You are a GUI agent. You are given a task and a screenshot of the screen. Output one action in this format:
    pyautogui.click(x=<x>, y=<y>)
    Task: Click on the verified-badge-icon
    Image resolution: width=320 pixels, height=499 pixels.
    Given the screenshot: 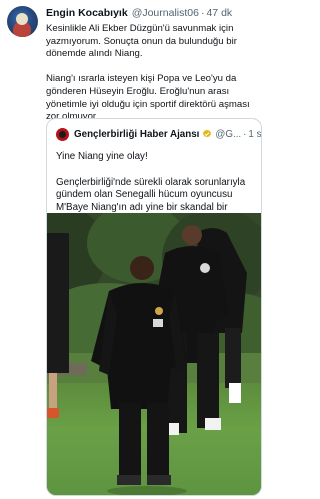 What is the action you would take?
    pyautogui.click(x=207, y=133)
    